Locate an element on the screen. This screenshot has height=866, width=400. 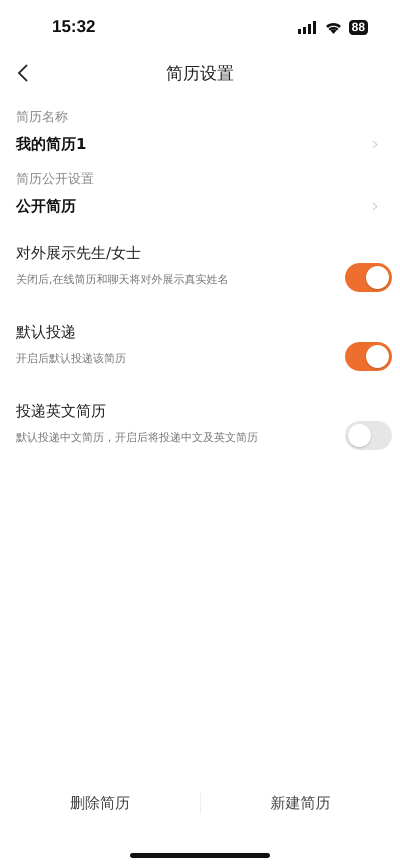
setting-description: 默认投递中文简历，开启后将投递中文及英文简历 is located at coordinates (137, 437).